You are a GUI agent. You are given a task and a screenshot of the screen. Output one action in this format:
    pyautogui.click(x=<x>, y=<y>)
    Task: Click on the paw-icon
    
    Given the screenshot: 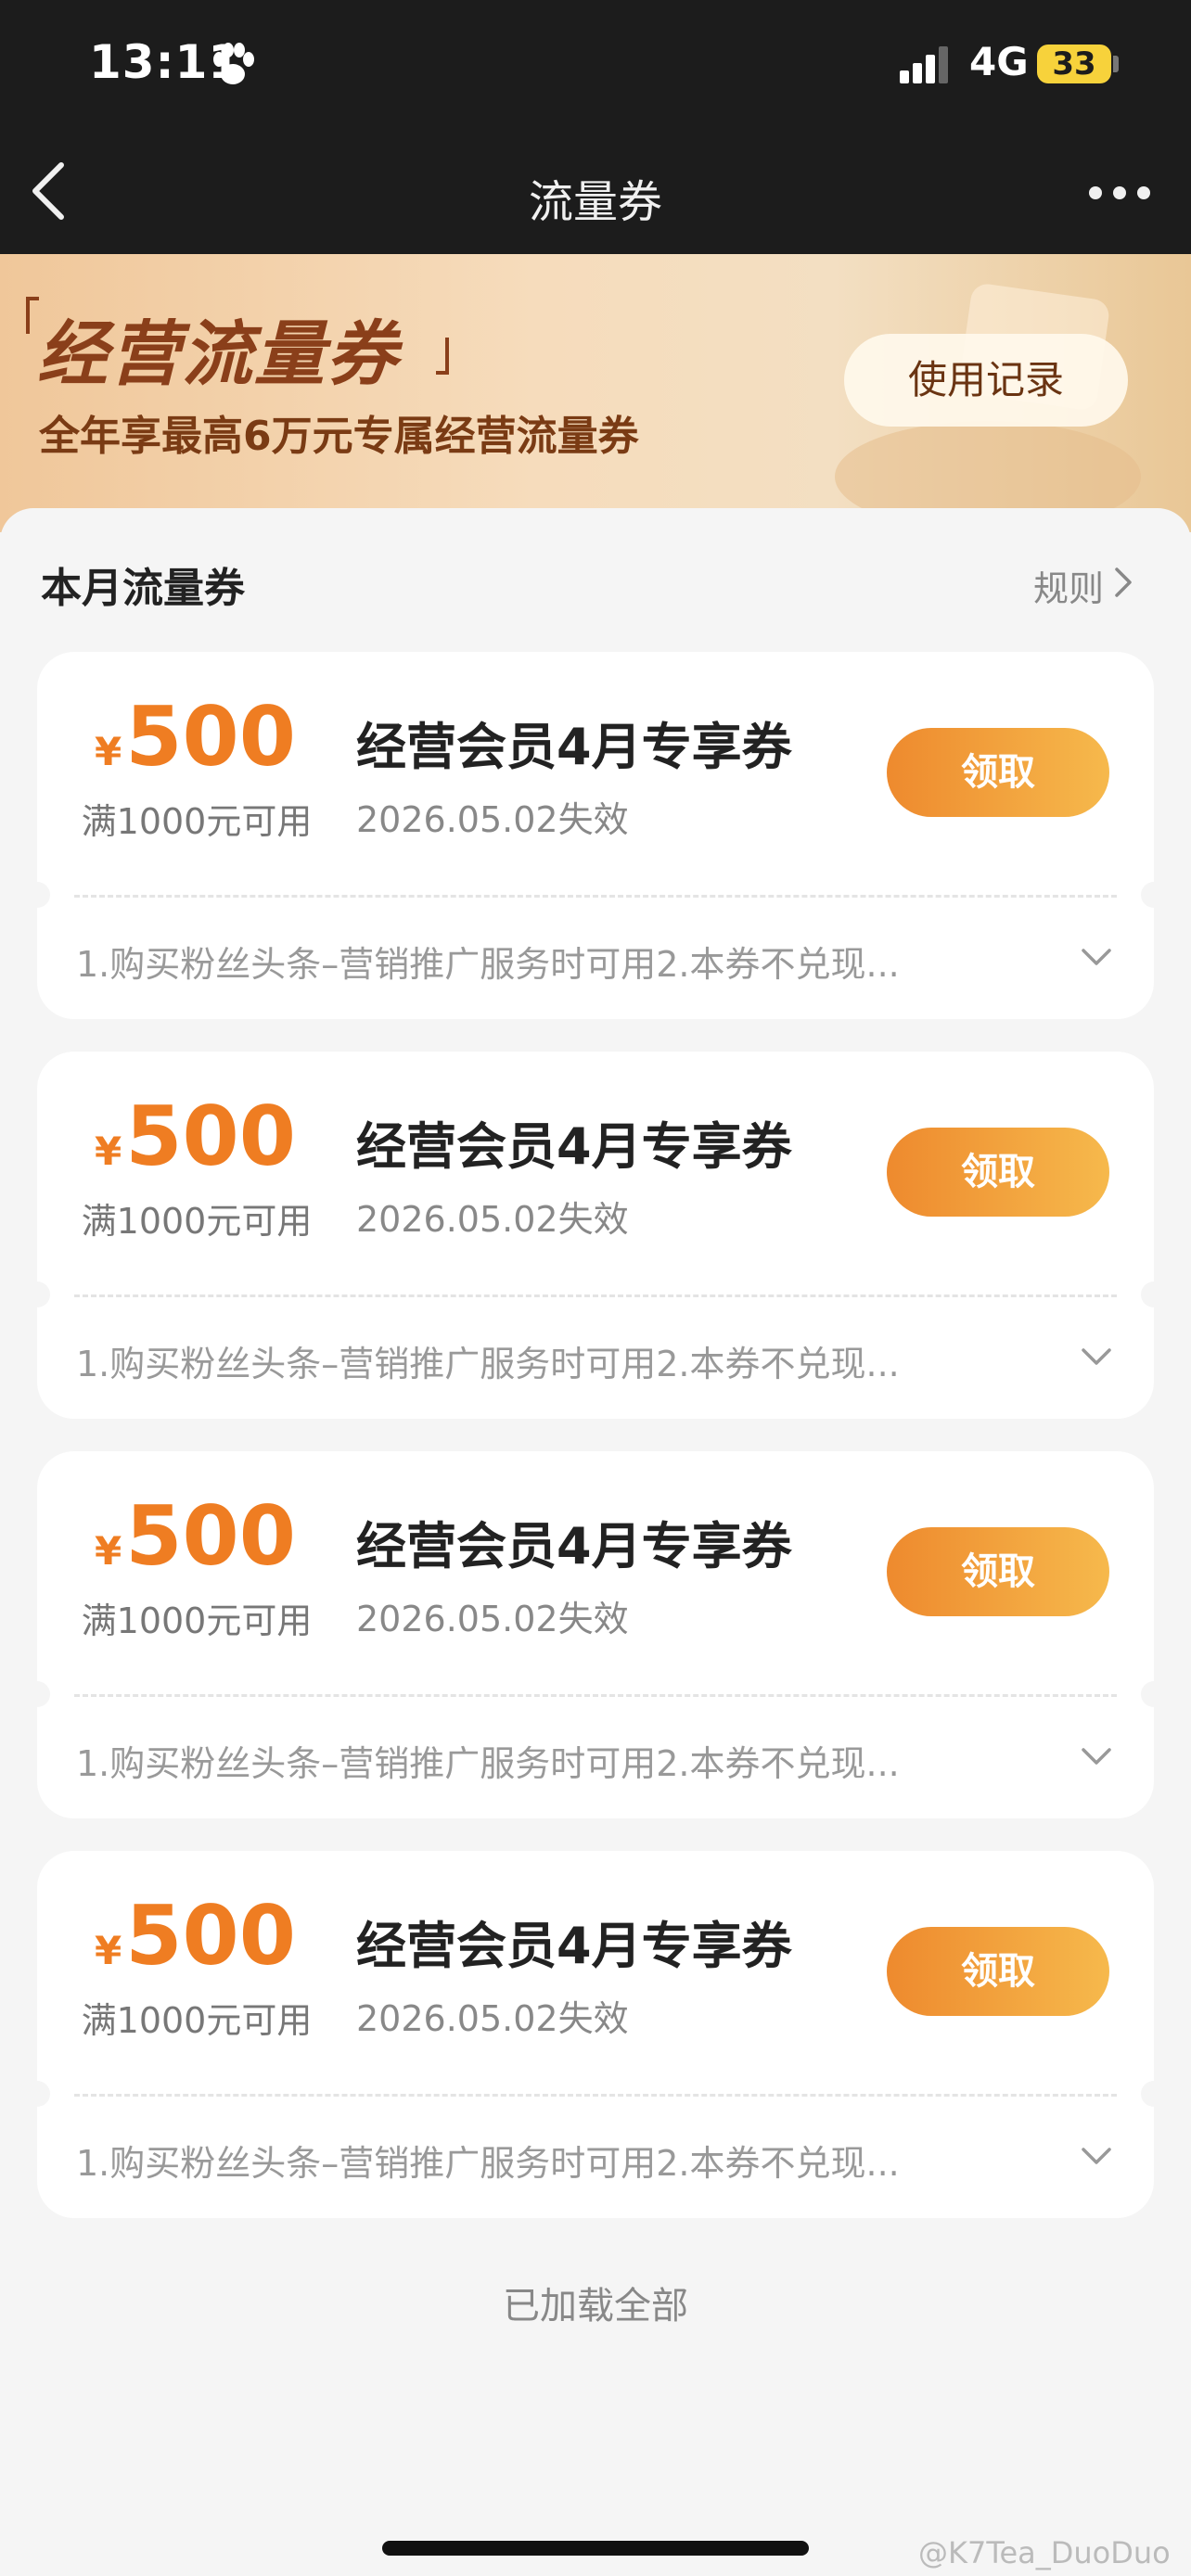 What is the action you would take?
    pyautogui.click(x=233, y=64)
    